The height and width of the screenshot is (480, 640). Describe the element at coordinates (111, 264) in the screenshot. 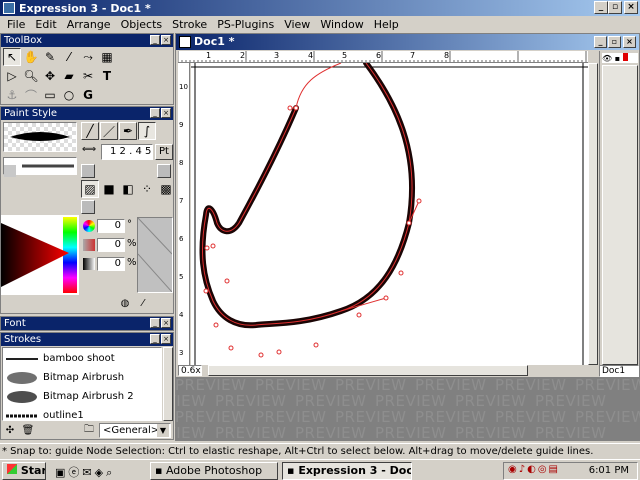

I see `brightness-input: 0` at that location.